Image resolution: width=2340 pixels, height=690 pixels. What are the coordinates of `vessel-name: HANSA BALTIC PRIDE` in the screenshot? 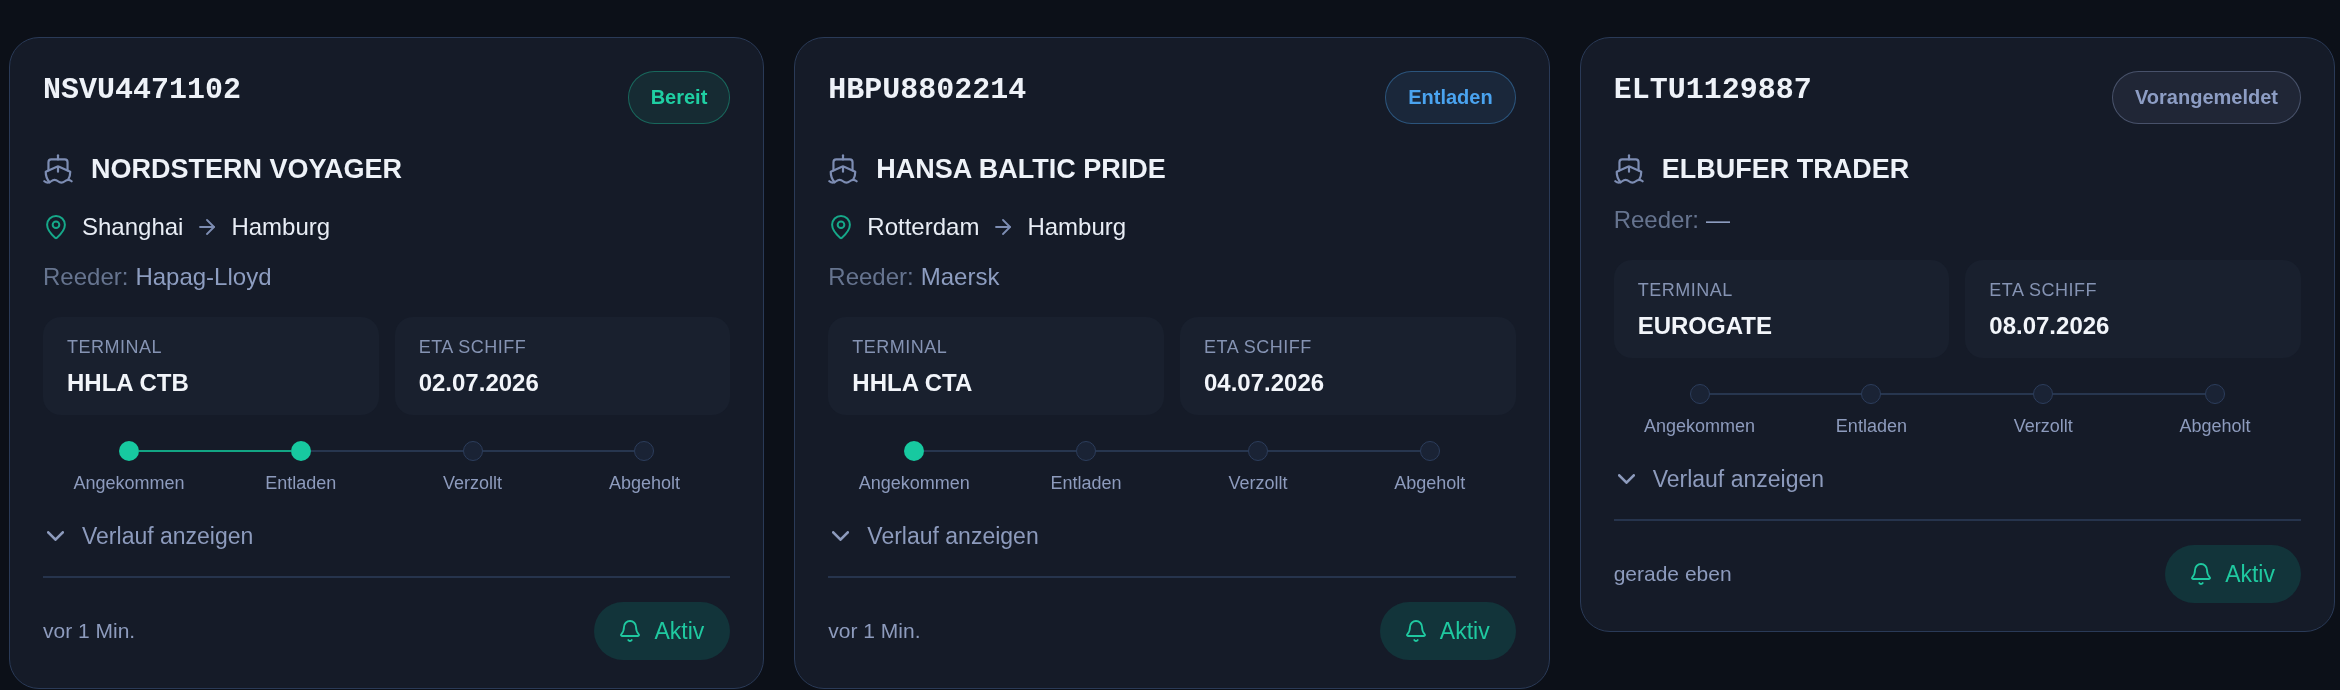 It's located at (1021, 169).